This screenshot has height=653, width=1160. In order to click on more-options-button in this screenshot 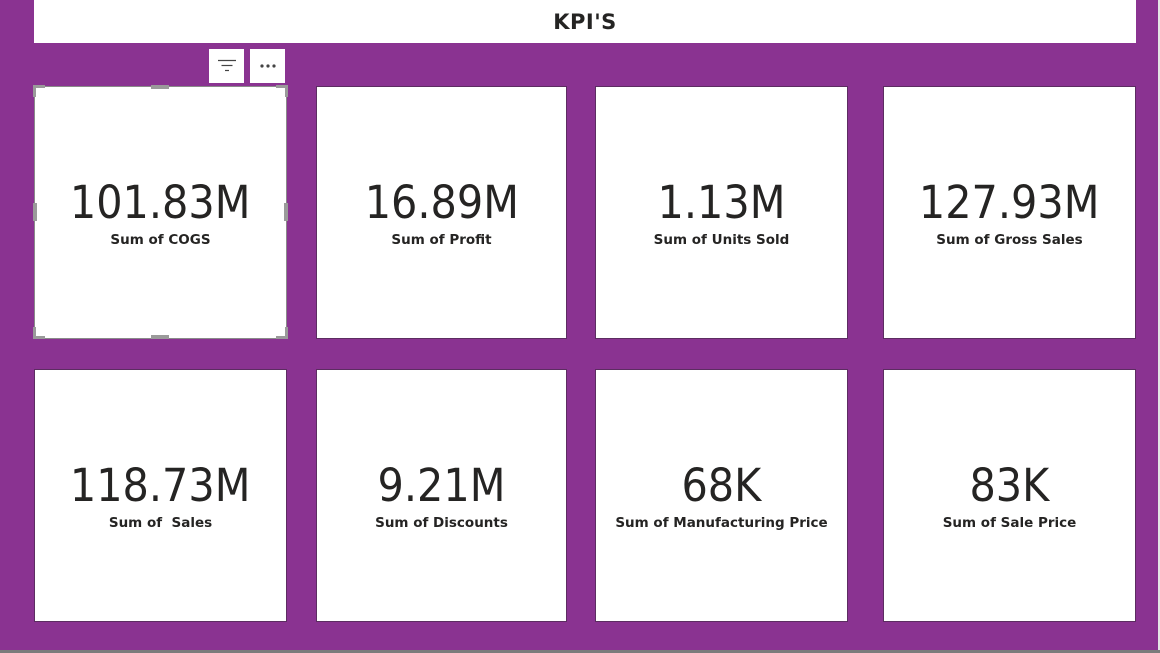, I will do `click(267, 66)`.